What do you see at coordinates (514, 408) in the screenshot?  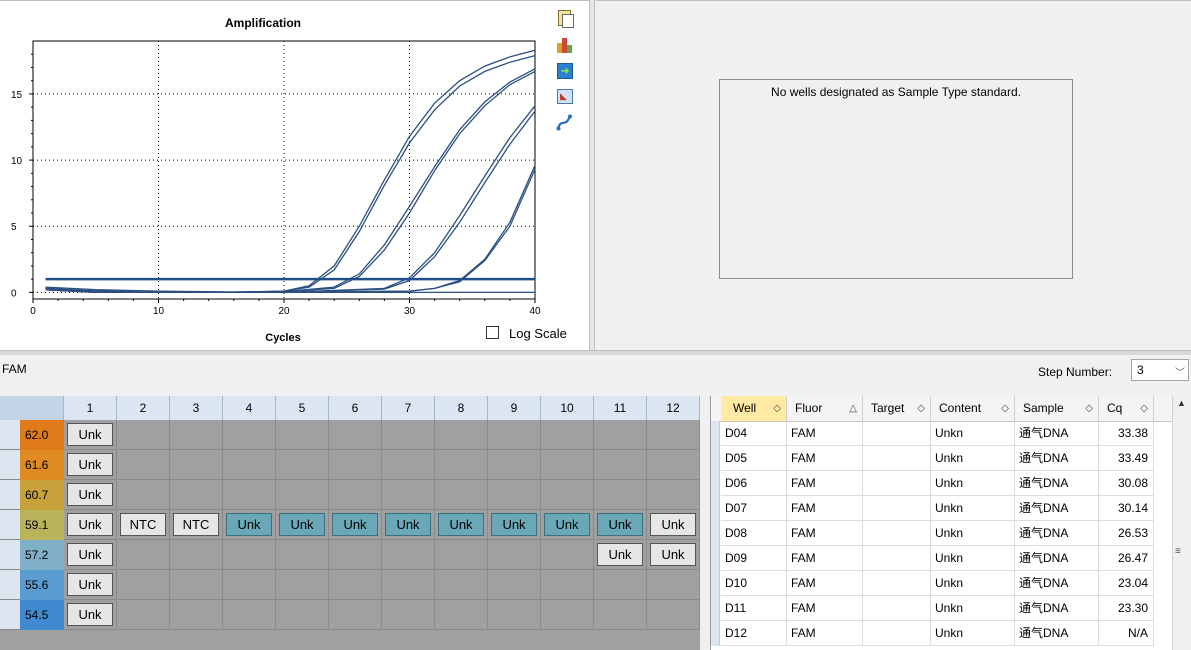 I see `plate-column-header: 9` at bounding box center [514, 408].